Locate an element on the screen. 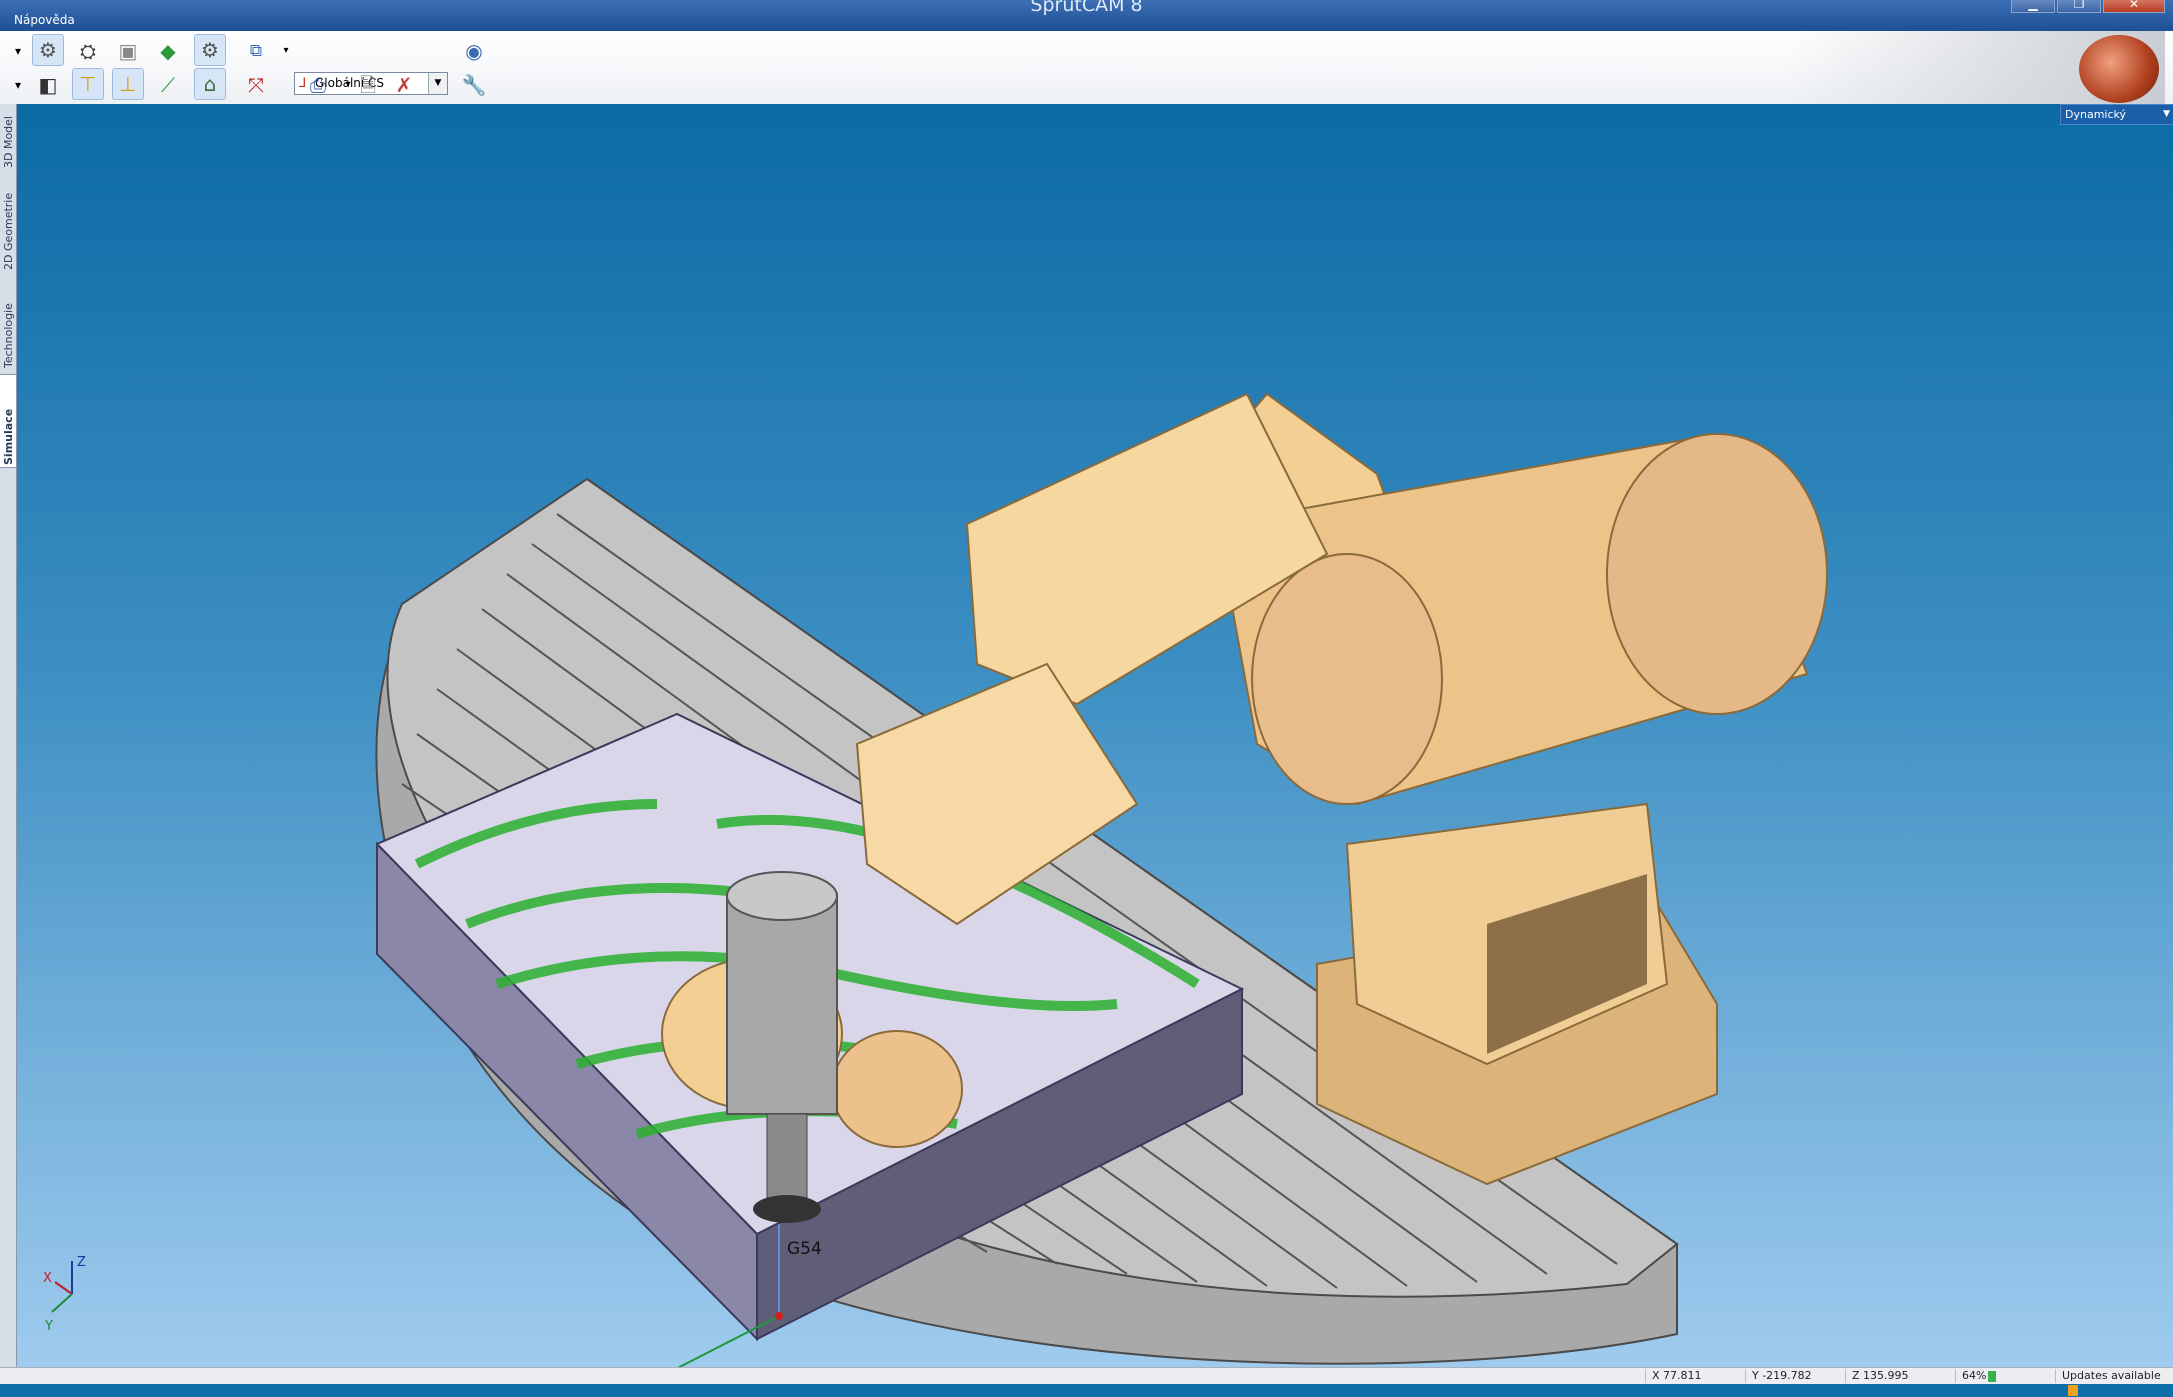  tool-icon: ⛭ is located at coordinates (88, 51).